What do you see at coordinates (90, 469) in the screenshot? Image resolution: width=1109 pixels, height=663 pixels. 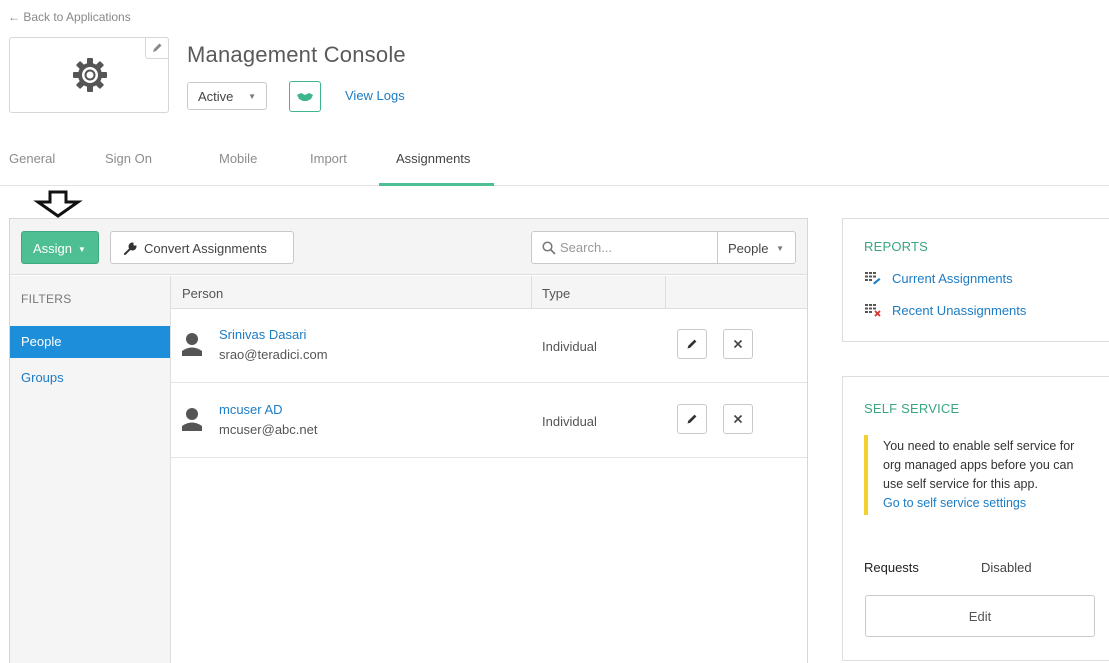 I see `filters-sidebar: FILTERS People Groups` at bounding box center [90, 469].